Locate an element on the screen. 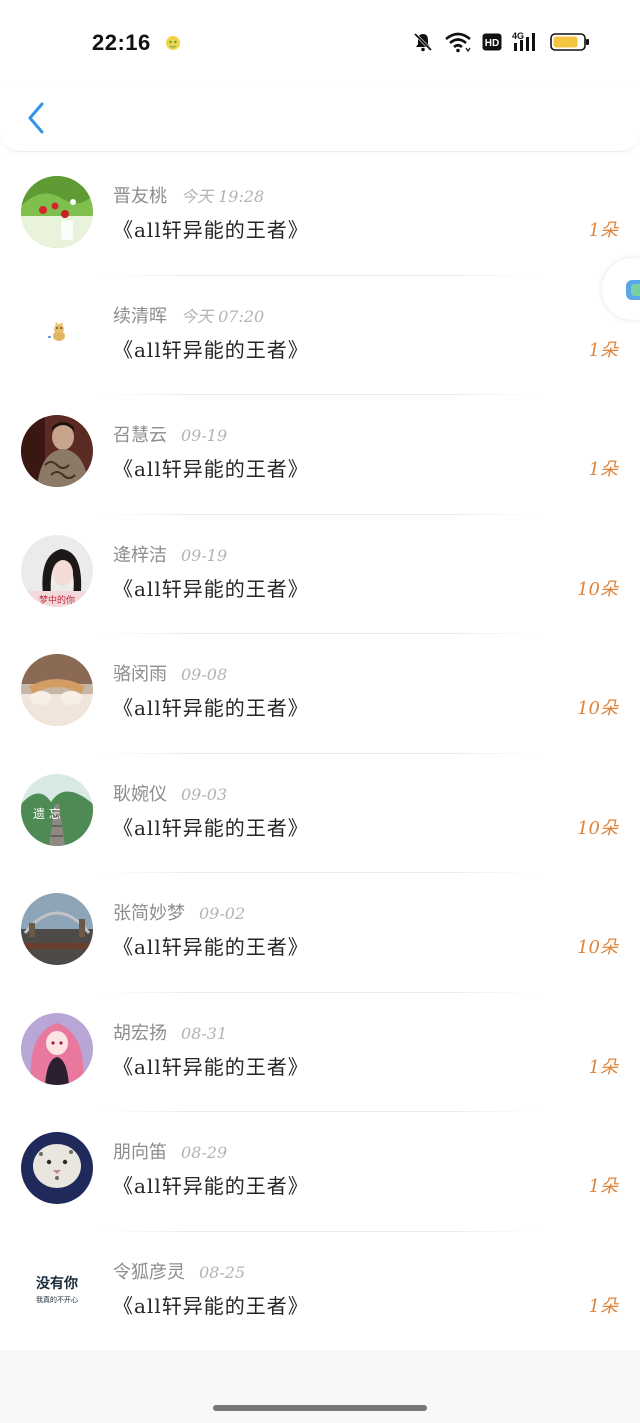 This screenshot has height=1423, width=640. system-icons: HD 4G is located at coordinates (501, 42).